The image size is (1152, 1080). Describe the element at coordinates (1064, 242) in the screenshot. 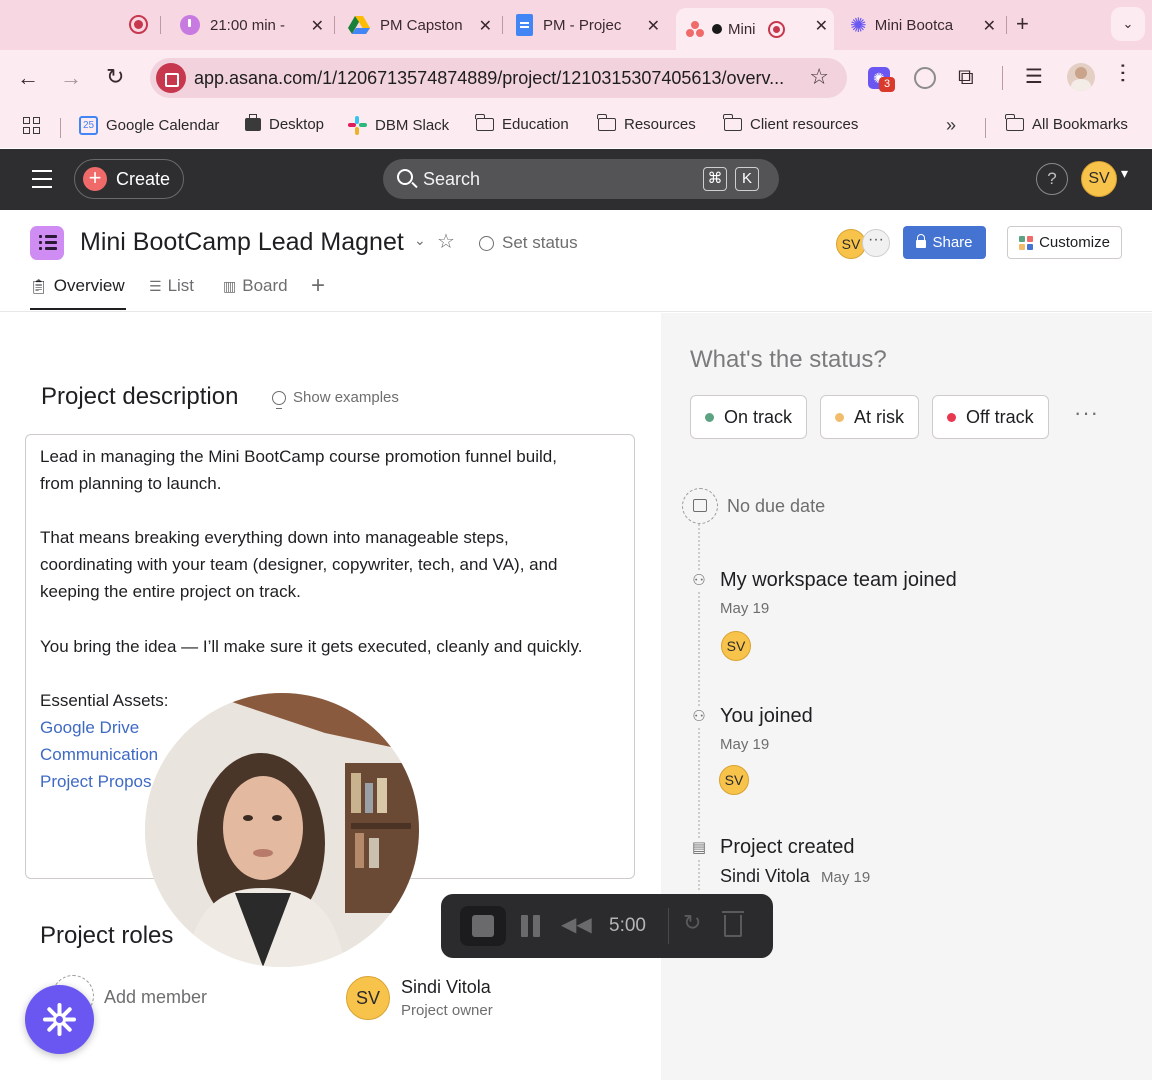

I see `customize-button: Customize` at that location.